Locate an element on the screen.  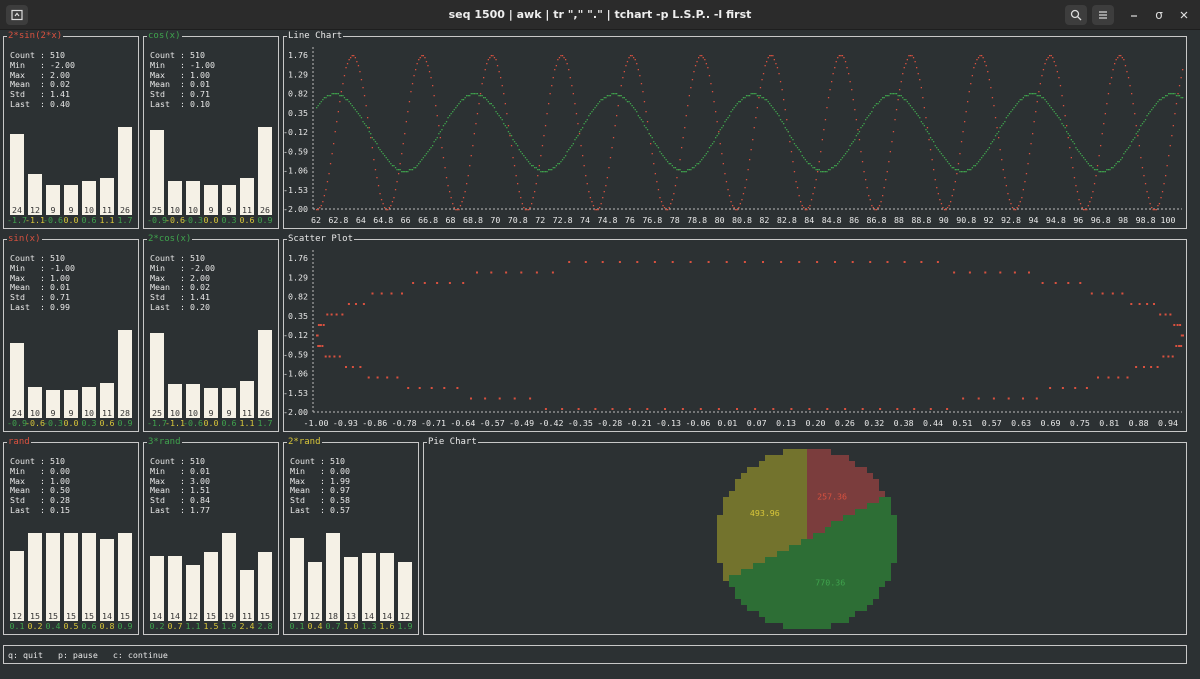
histogram-column: 12 0.4 is located at coordinates (315, 576).